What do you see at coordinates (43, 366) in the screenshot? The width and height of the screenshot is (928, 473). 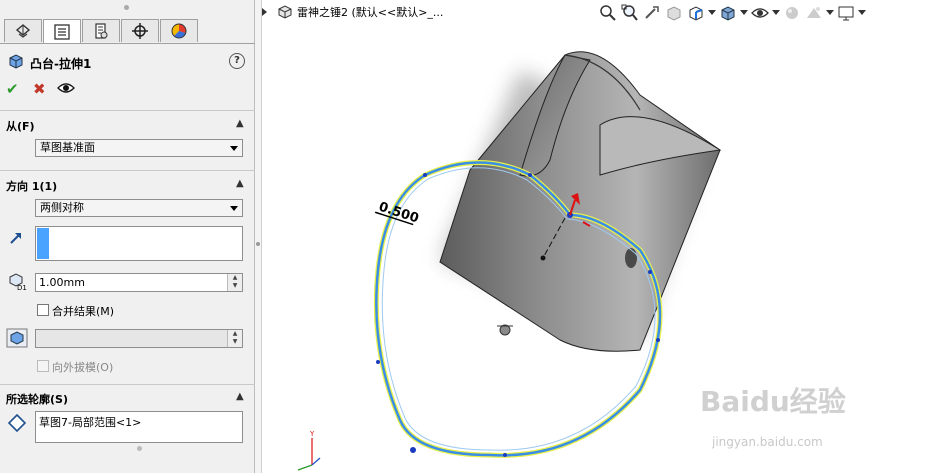 I see `draft-outward-checkbox` at bounding box center [43, 366].